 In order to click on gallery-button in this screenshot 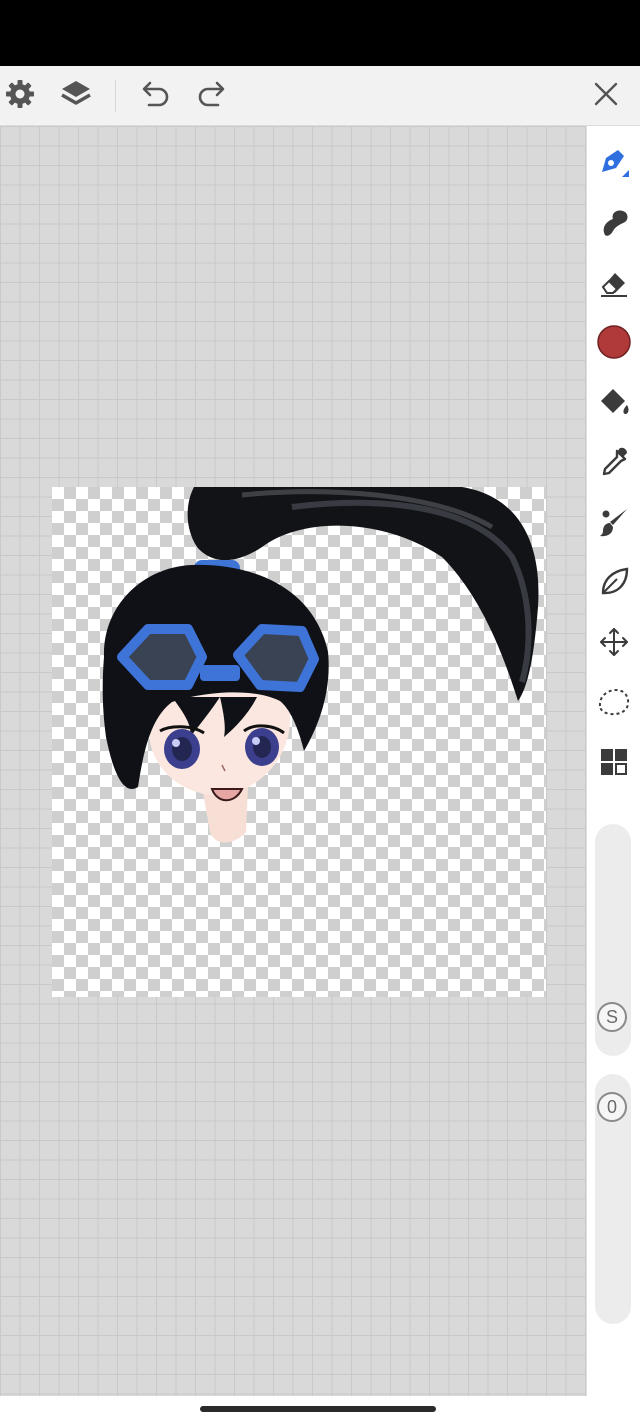, I will do `click(614, 764)`.